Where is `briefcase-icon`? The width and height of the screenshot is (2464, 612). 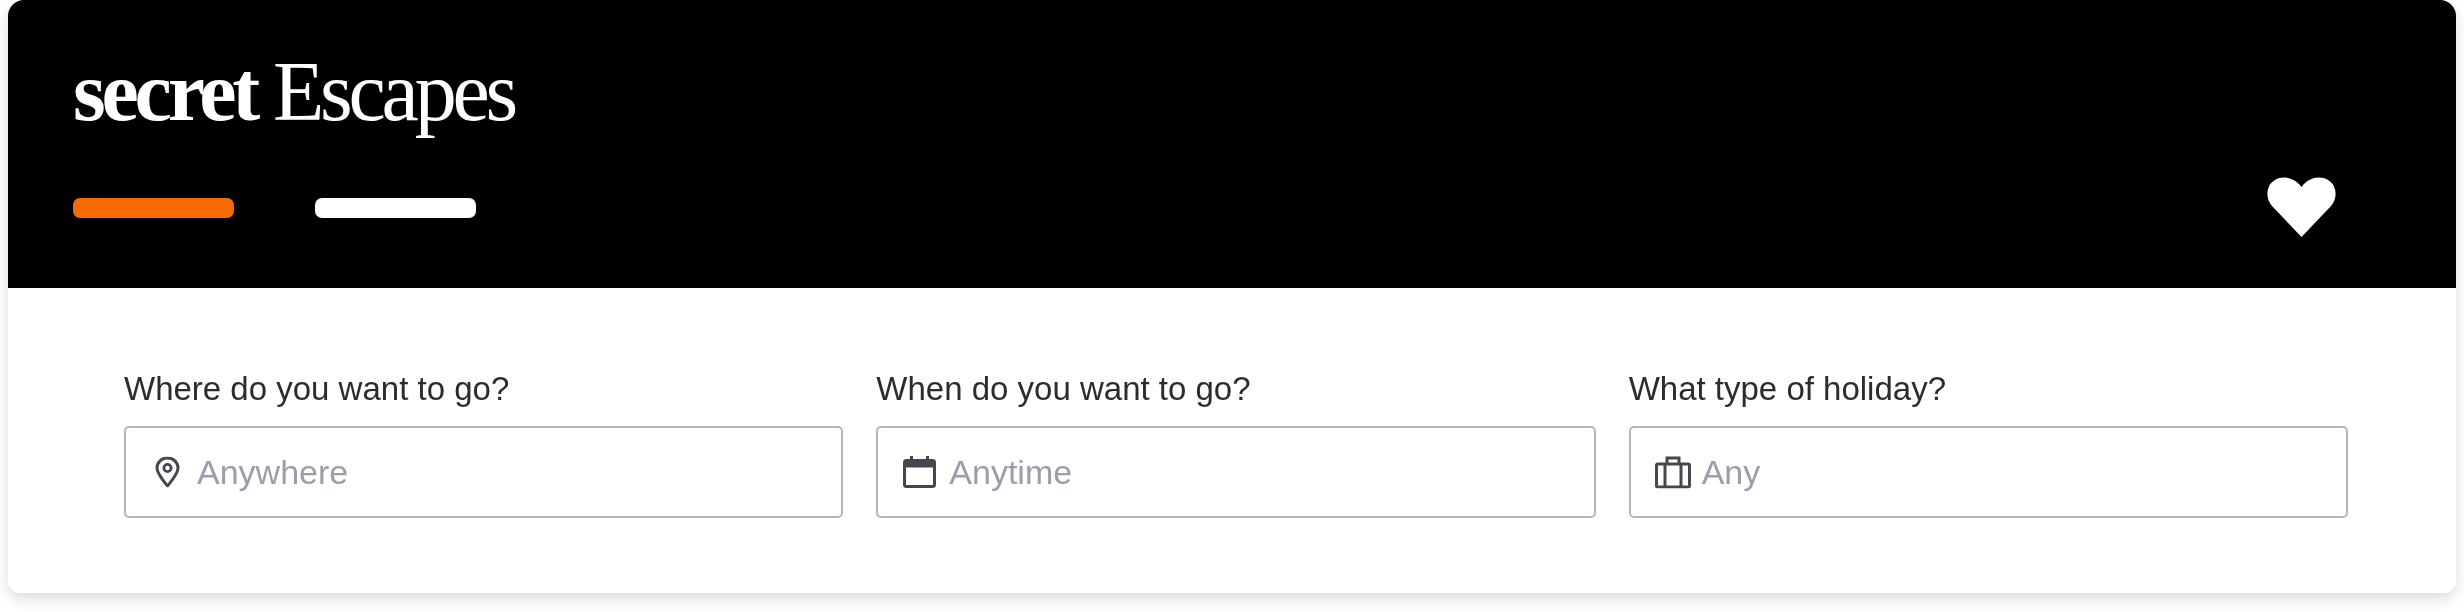
briefcase-icon is located at coordinates (1672, 472).